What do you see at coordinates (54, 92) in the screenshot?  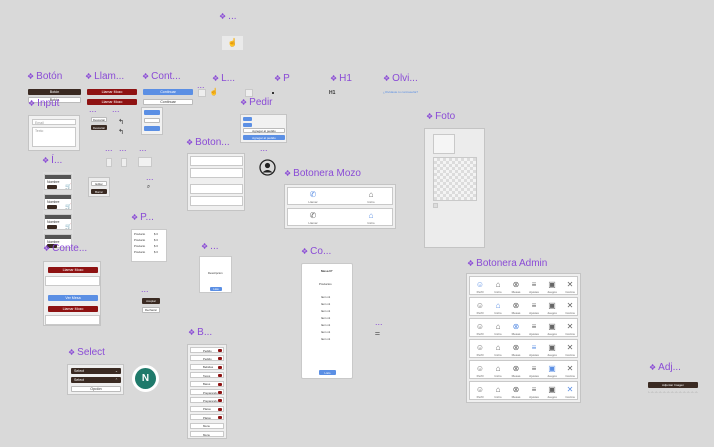 I see `boton-primary-button: Botón` at bounding box center [54, 92].